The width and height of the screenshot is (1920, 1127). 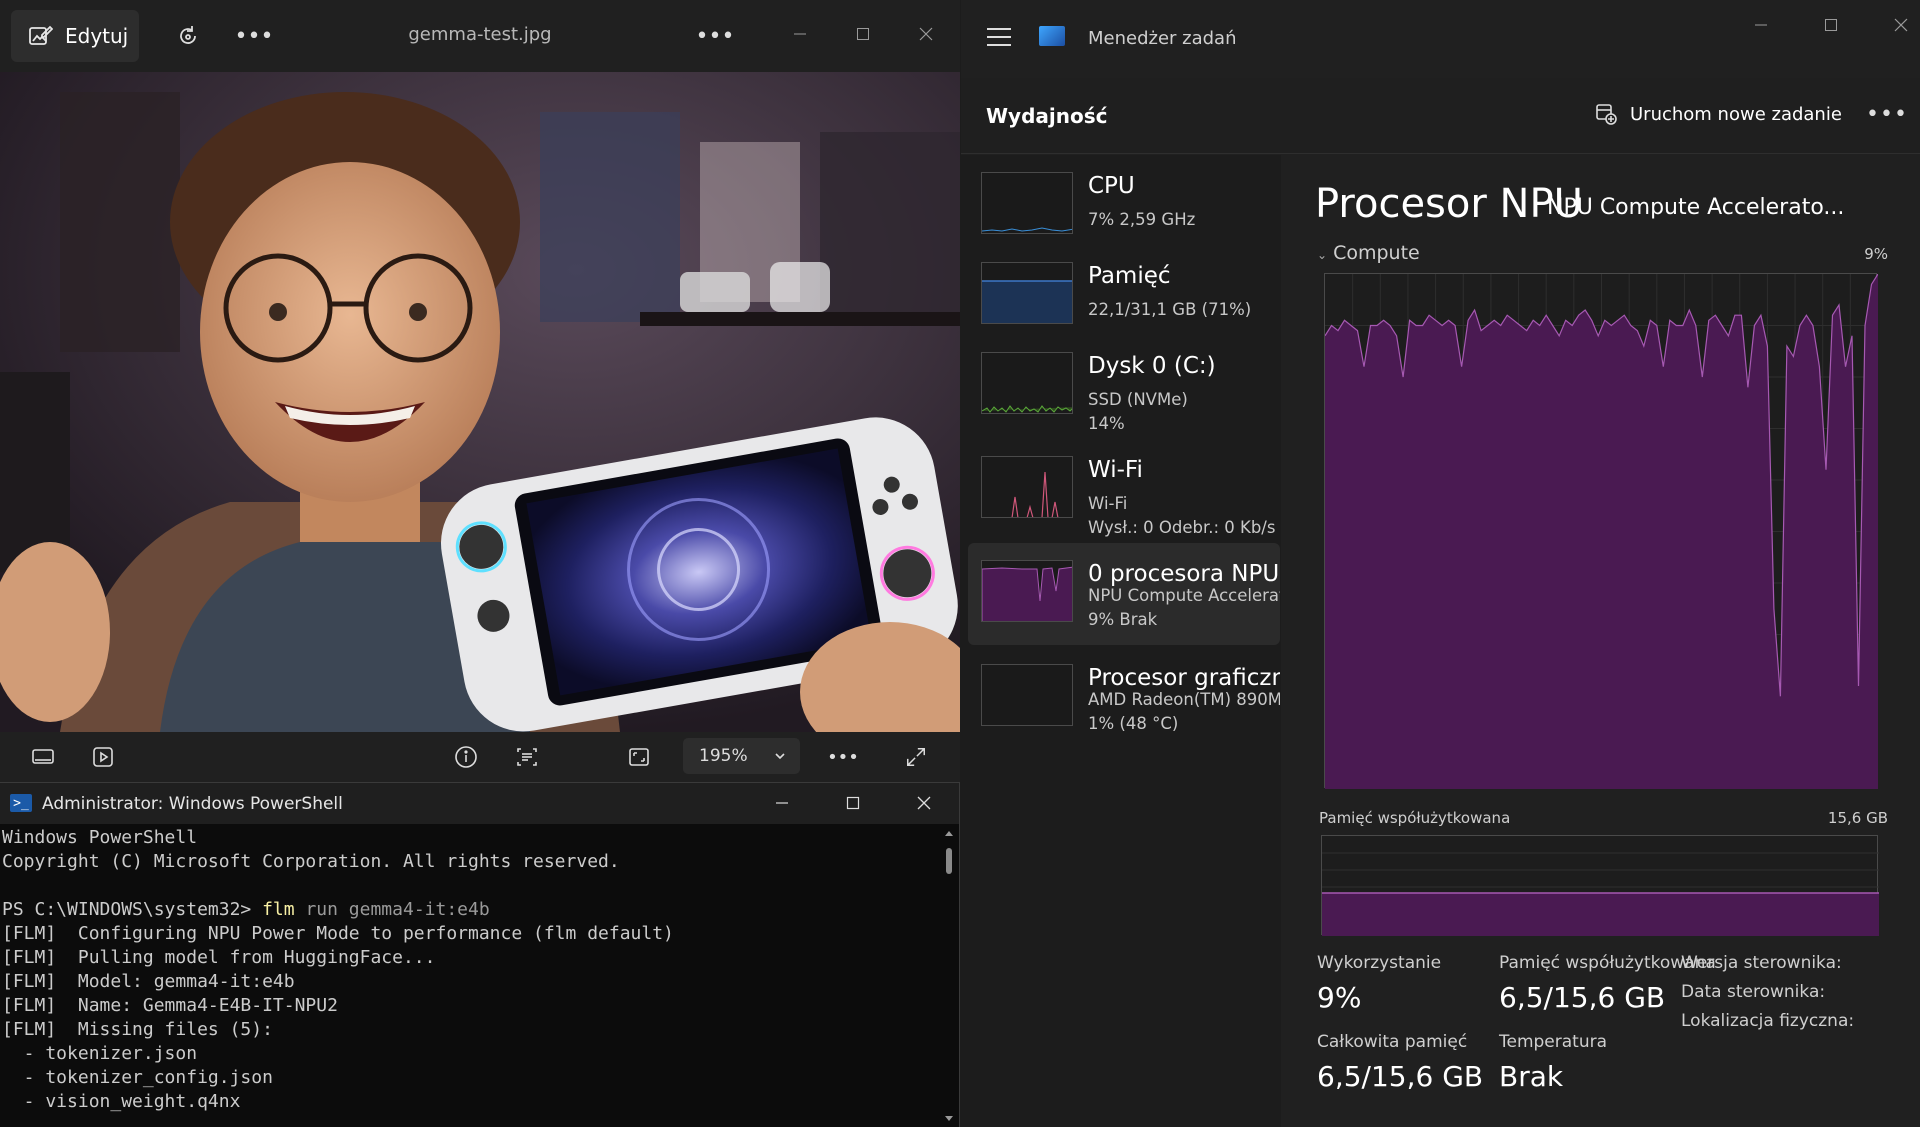 What do you see at coordinates (170, 1005) in the screenshot?
I see `console-line: [FLM] Name: Gemma4-E4B-IT-NPU2` at bounding box center [170, 1005].